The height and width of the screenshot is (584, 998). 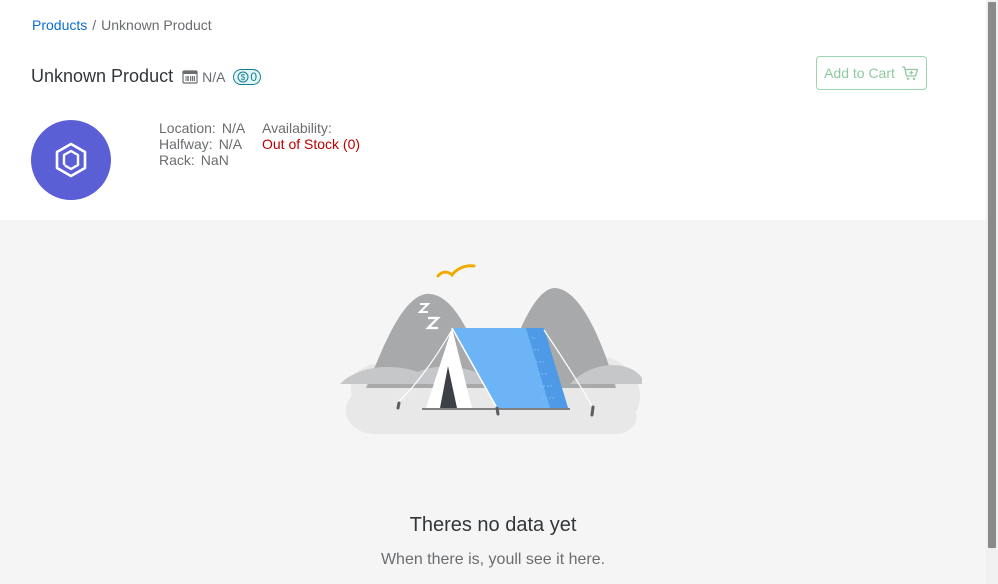 What do you see at coordinates (230, 144) in the screenshot?
I see `halfway-value: N/A` at bounding box center [230, 144].